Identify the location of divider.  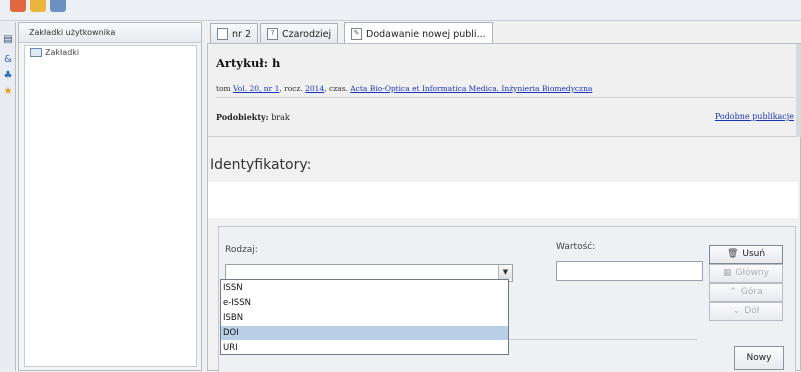
(505, 97).